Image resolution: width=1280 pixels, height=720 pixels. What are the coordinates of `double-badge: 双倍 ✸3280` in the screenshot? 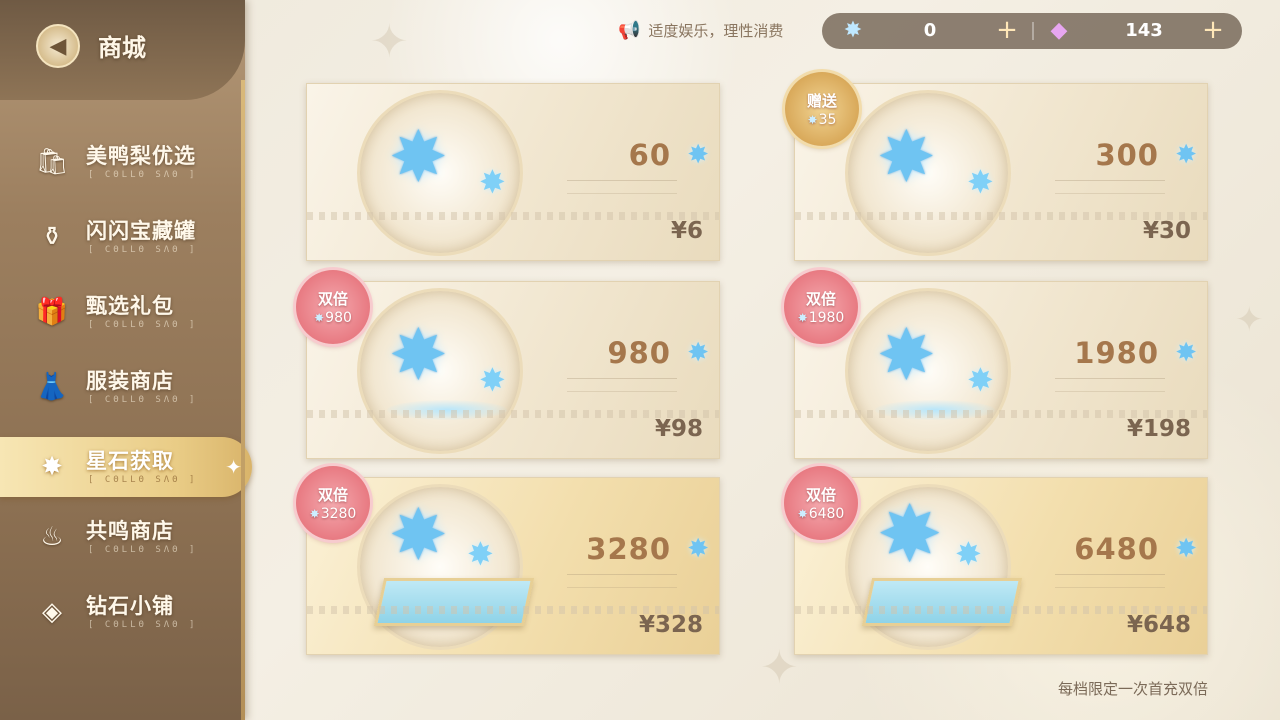 It's located at (333, 503).